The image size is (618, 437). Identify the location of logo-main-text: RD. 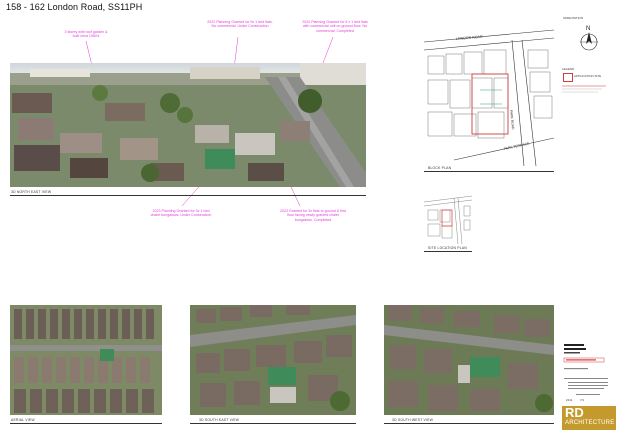
(574, 412).